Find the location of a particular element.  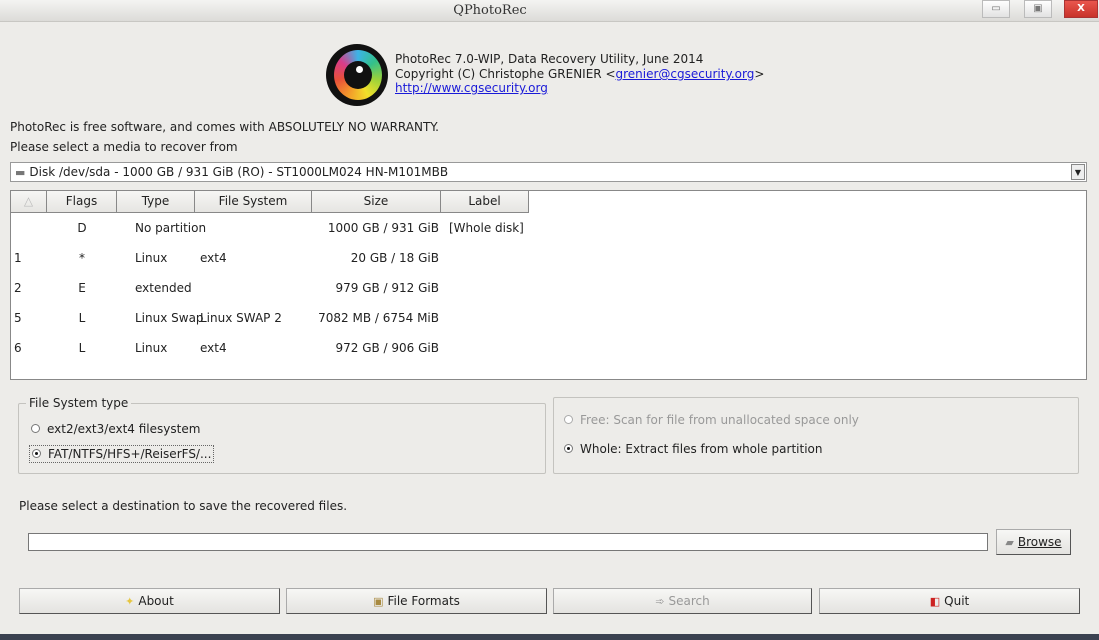

table-row: 1 * Linux ext4 20 GB / 18 GiB is located at coordinates (548, 258).